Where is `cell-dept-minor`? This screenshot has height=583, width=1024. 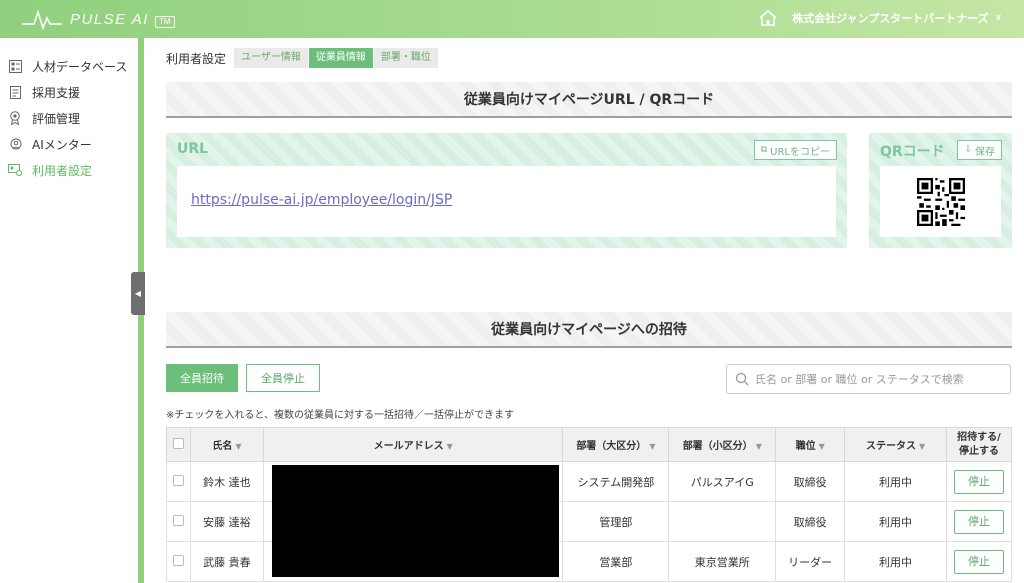 cell-dept-minor is located at coordinates (722, 521).